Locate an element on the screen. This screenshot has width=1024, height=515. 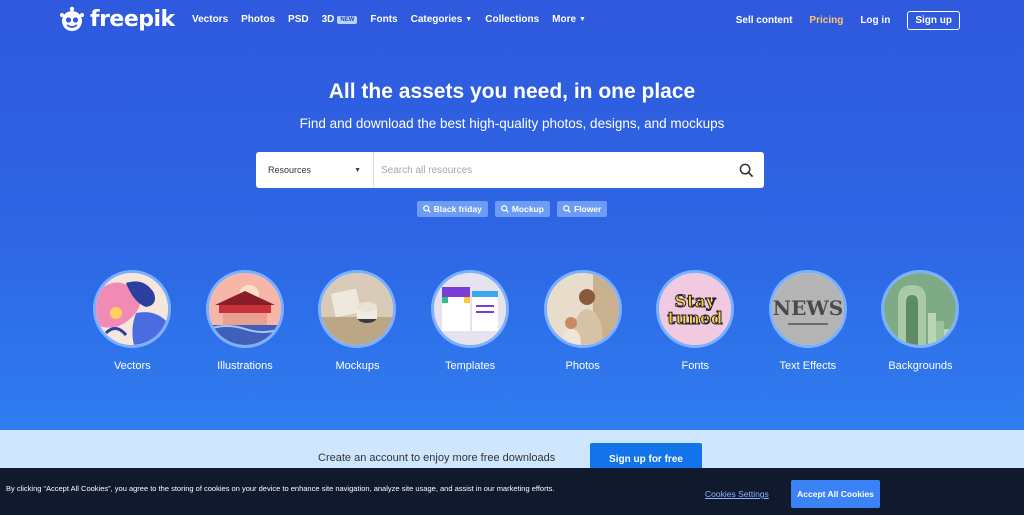
illustrations-thumbnail is located at coordinates (244, 309).